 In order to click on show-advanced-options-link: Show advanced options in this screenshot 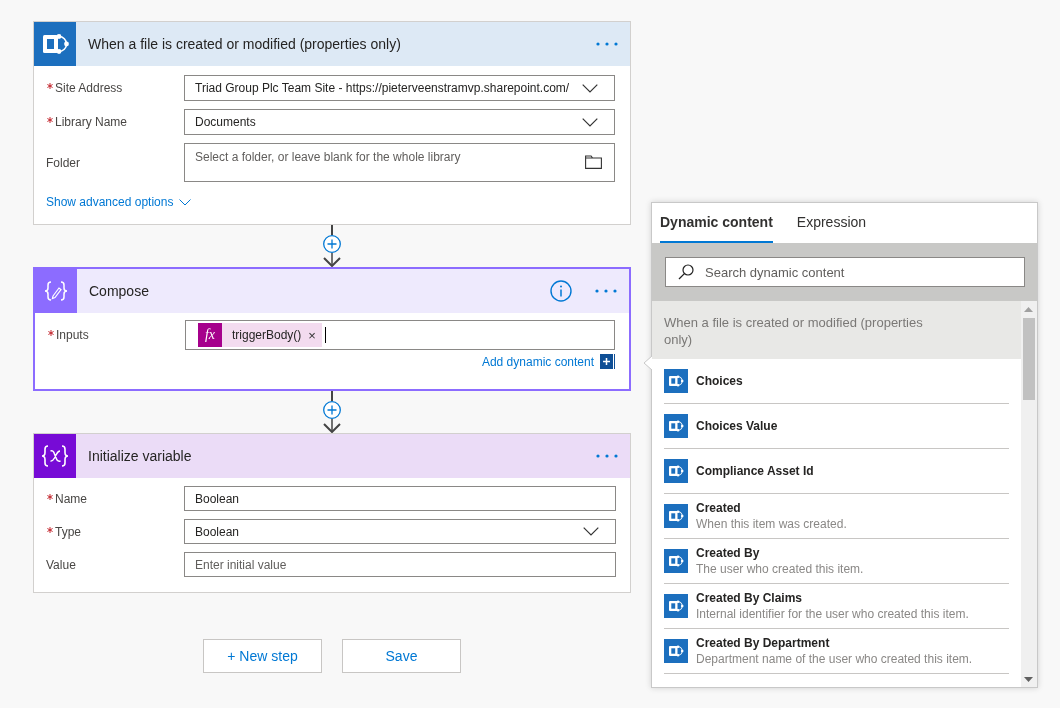, I will do `click(119, 202)`.